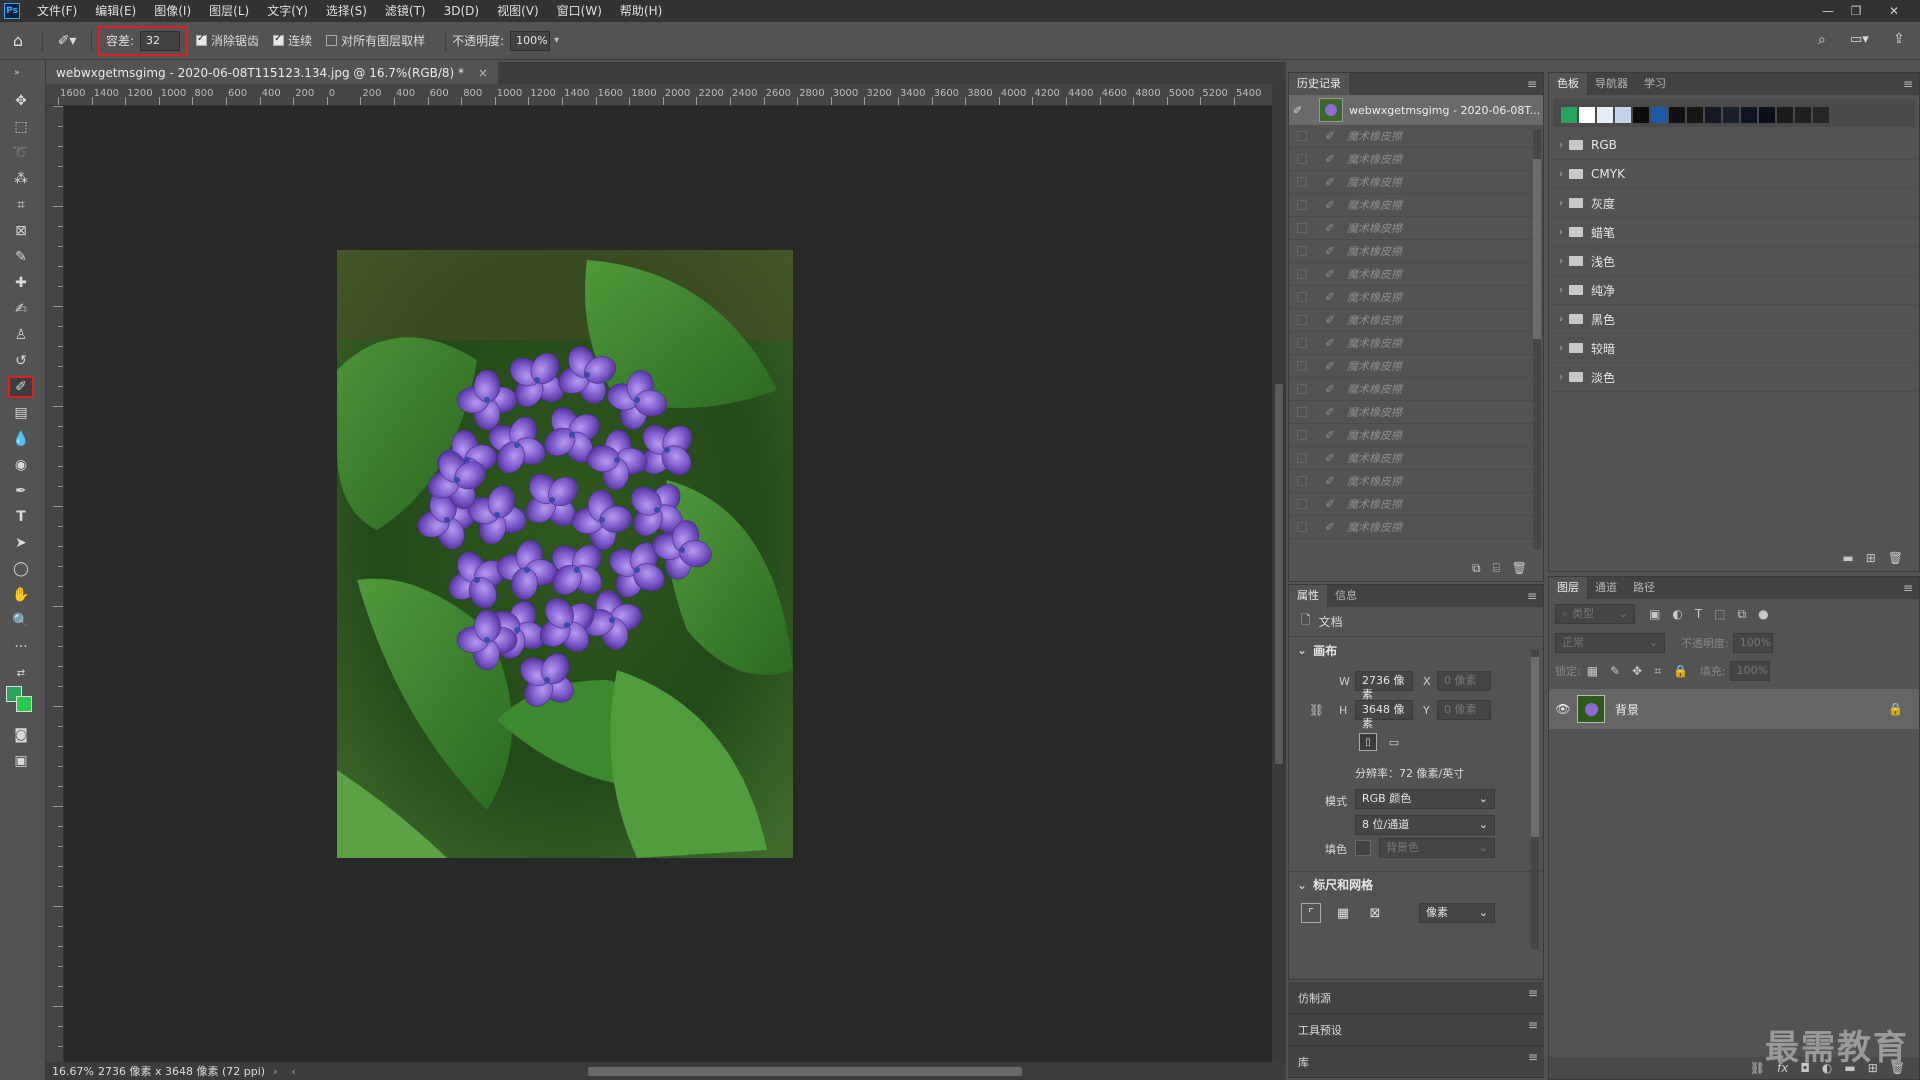 Image resolution: width=1920 pixels, height=1080 pixels. I want to click on new-swatch-icon: ⊞, so click(1871, 558).